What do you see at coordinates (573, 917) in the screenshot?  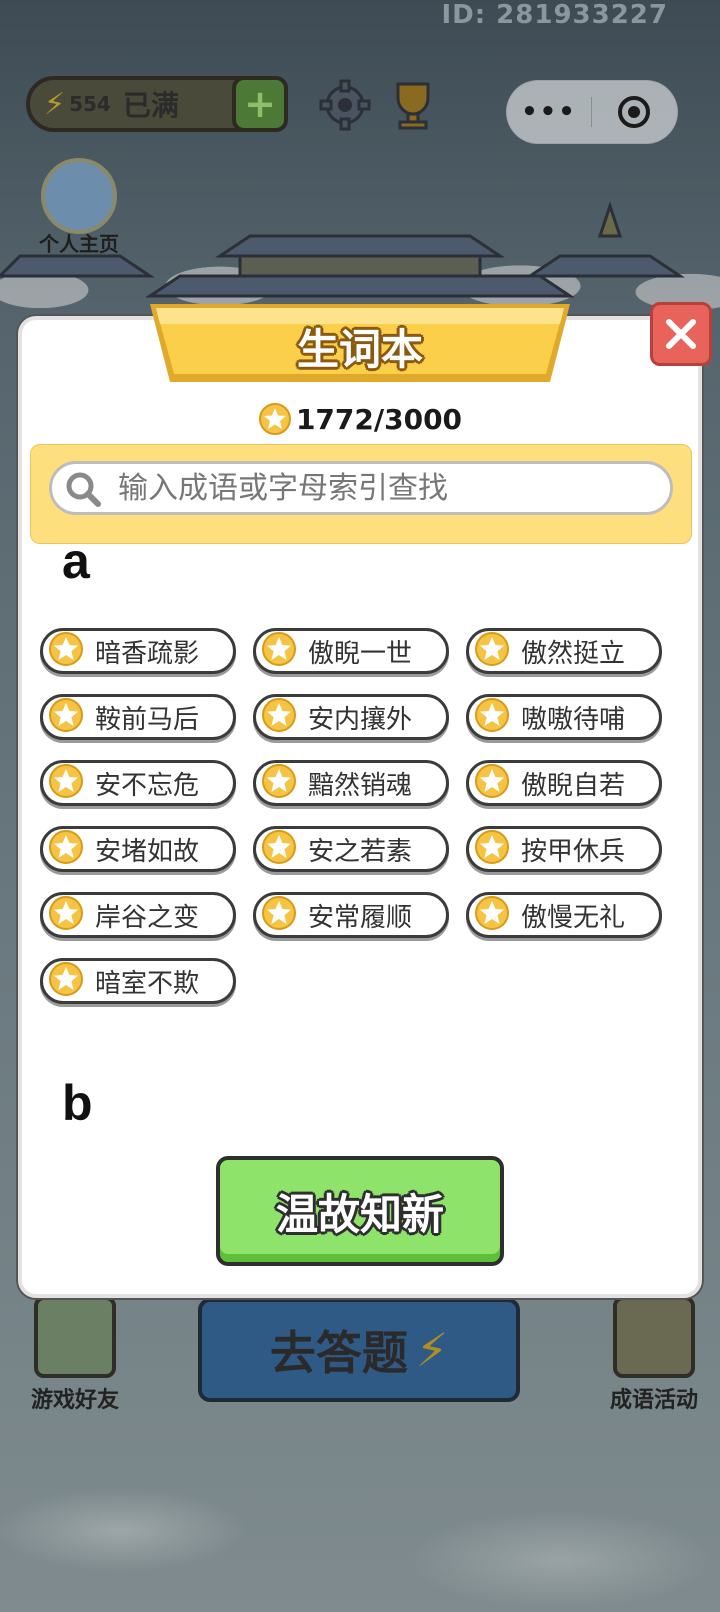 I see `idiom-text: 傲慢无礼` at bounding box center [573, 917].